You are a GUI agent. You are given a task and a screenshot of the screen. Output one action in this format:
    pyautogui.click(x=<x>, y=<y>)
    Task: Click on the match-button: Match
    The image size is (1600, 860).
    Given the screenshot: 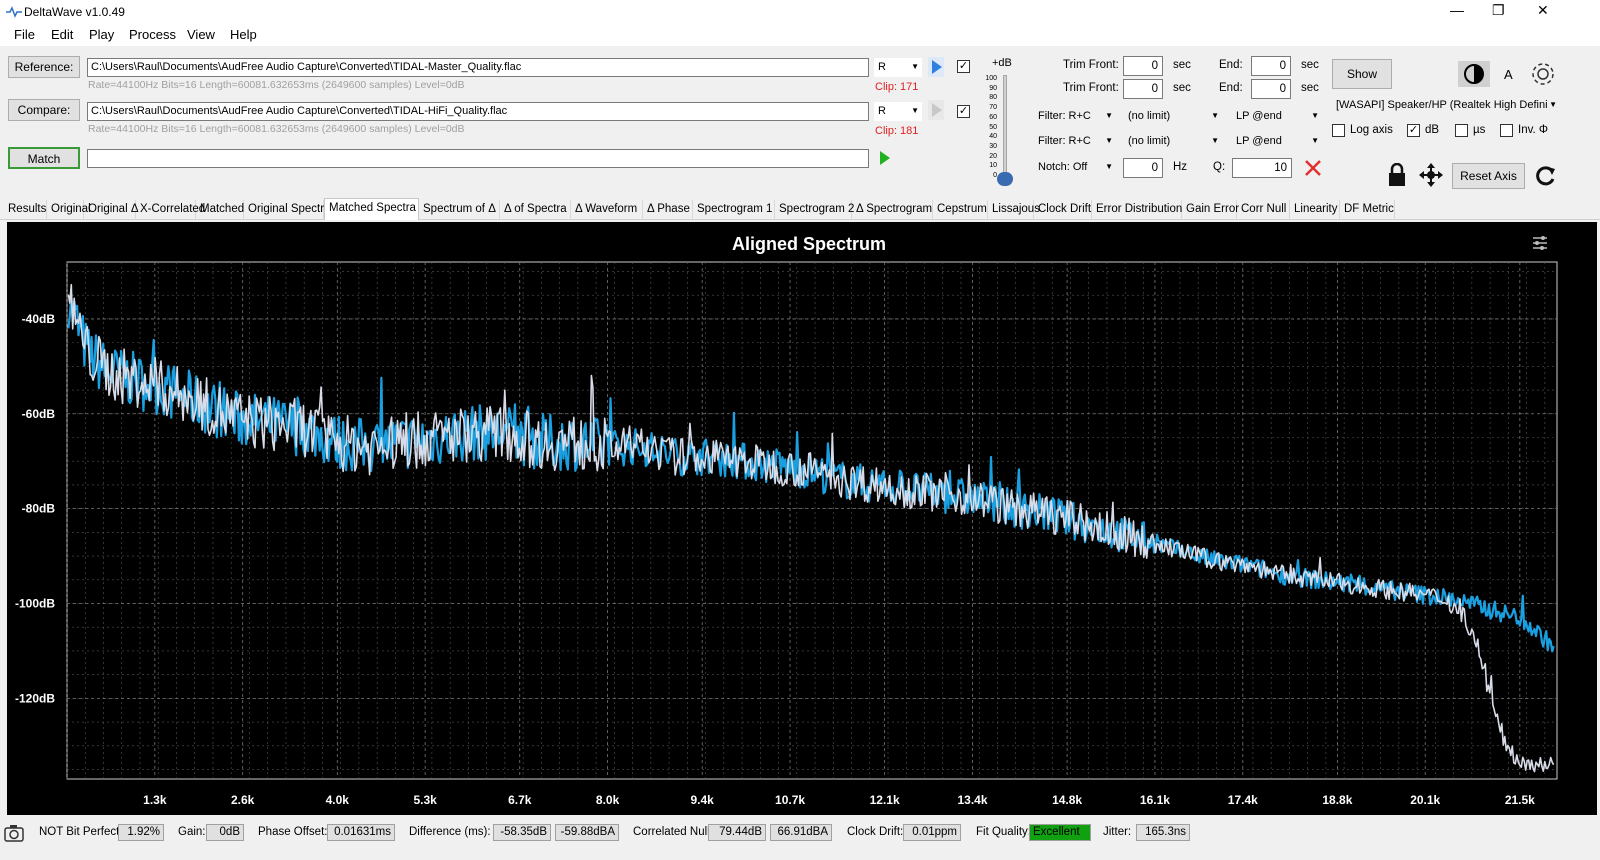 What is the action you would take?
    pyautogui.click(x=44, y=158)
    